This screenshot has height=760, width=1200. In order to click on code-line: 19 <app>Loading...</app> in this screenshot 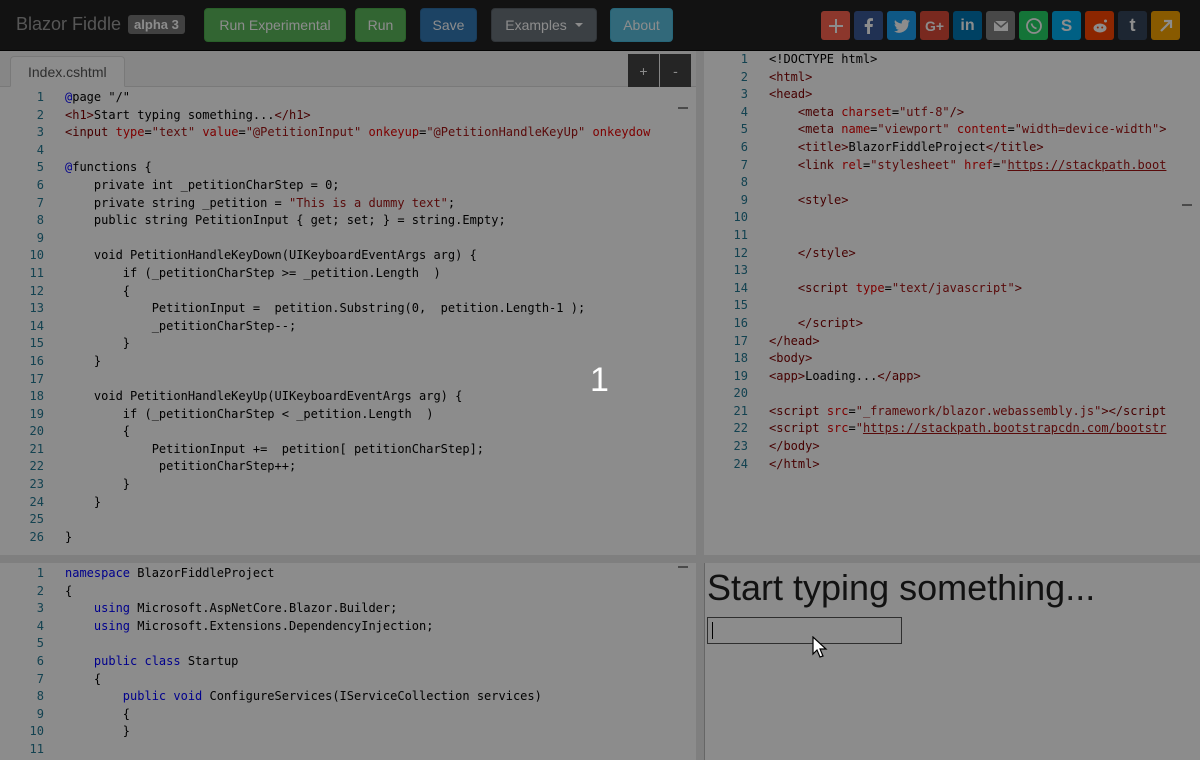, I will do `click(827, 375)`.